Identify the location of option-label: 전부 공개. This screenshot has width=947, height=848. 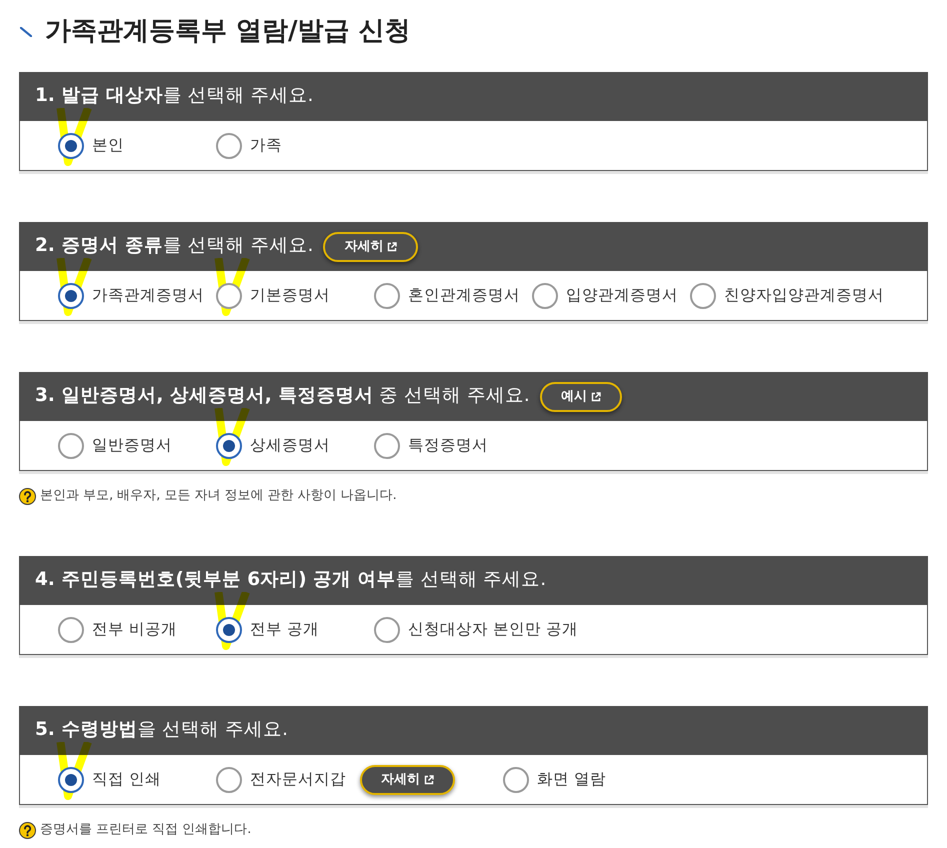
(284, 629).